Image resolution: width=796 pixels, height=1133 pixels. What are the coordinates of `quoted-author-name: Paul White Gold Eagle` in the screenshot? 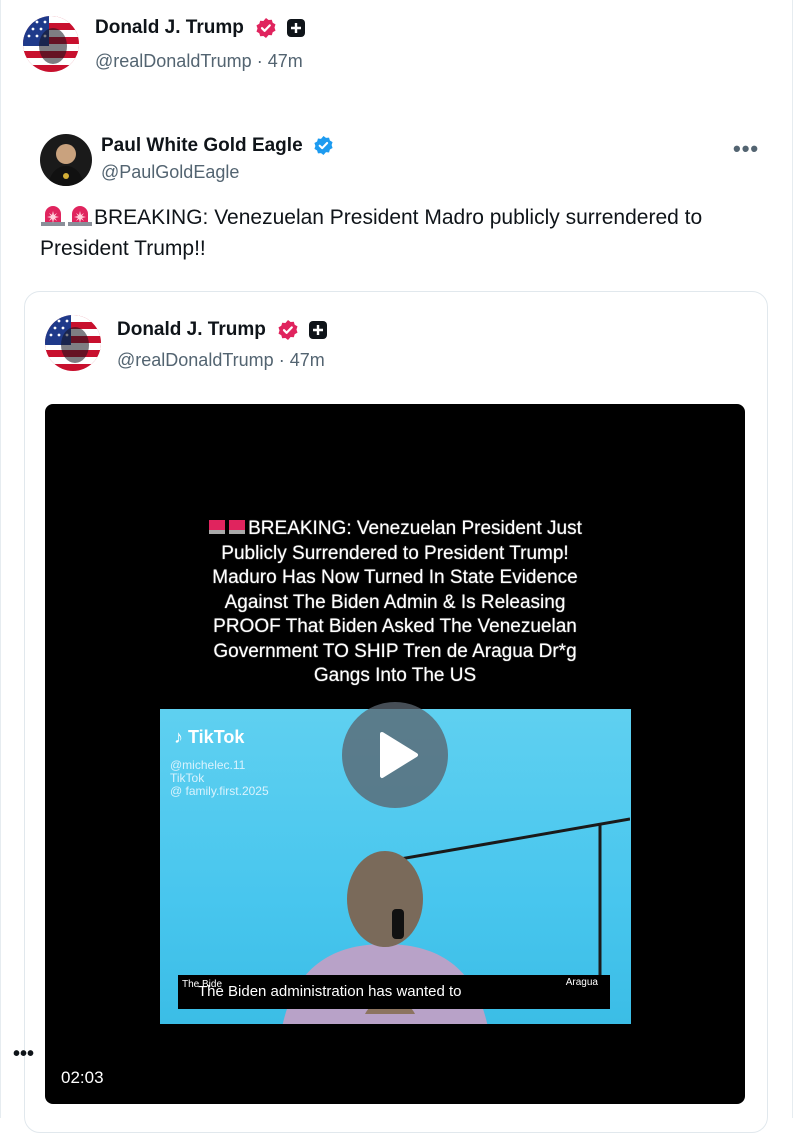 It's located at (217, 146).